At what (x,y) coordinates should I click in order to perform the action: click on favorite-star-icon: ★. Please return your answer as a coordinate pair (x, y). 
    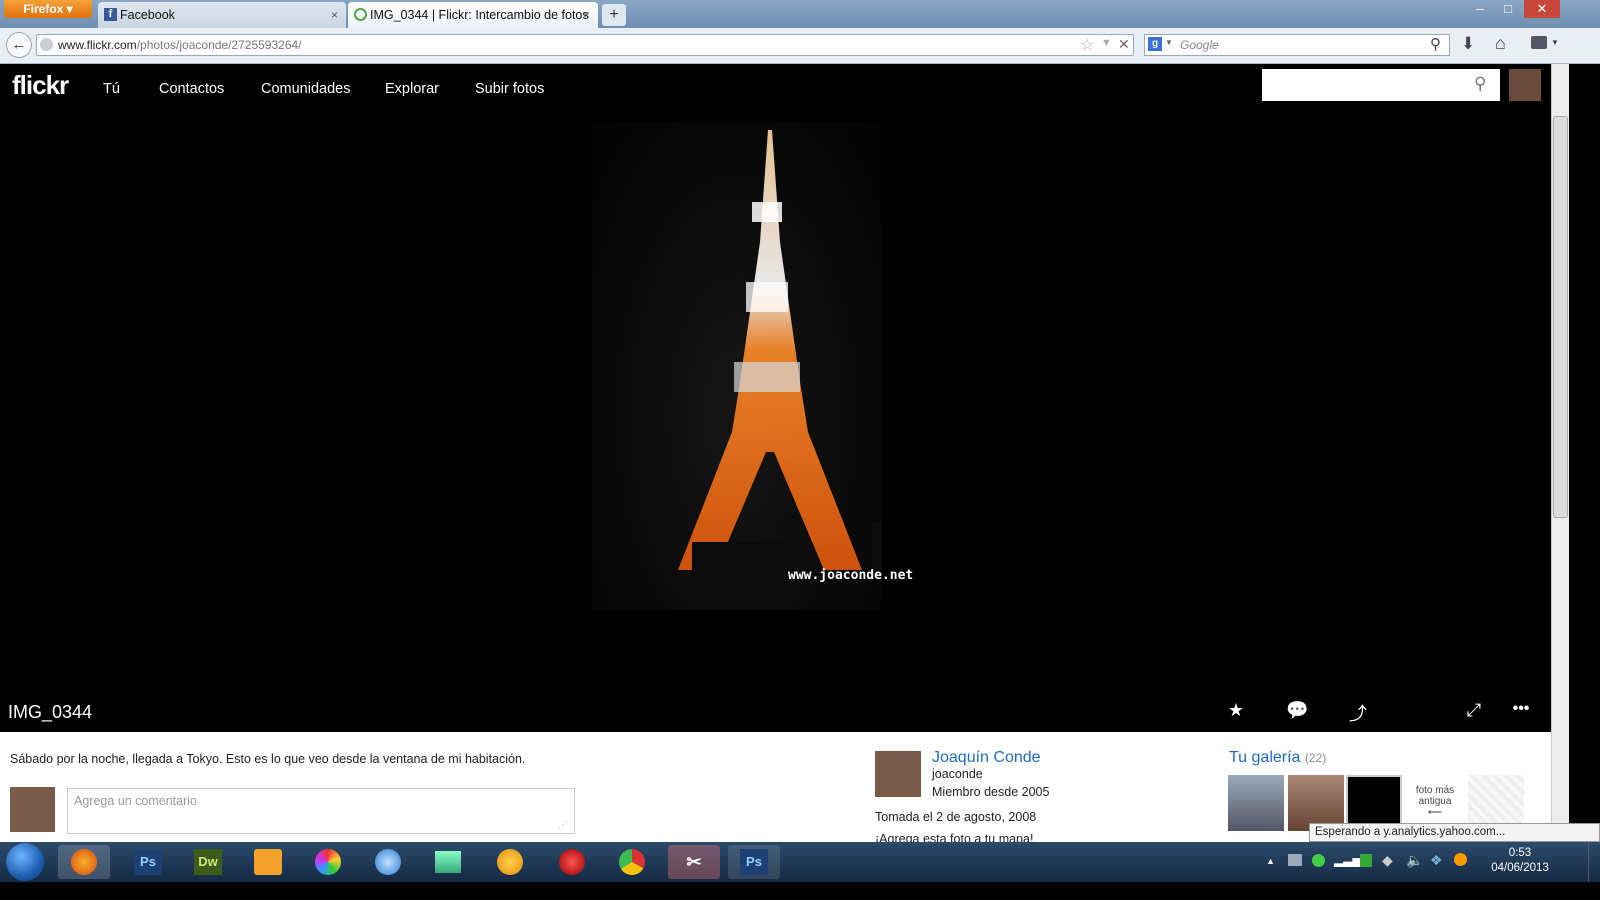
    Looking at the image, I should click on (1236, 711).